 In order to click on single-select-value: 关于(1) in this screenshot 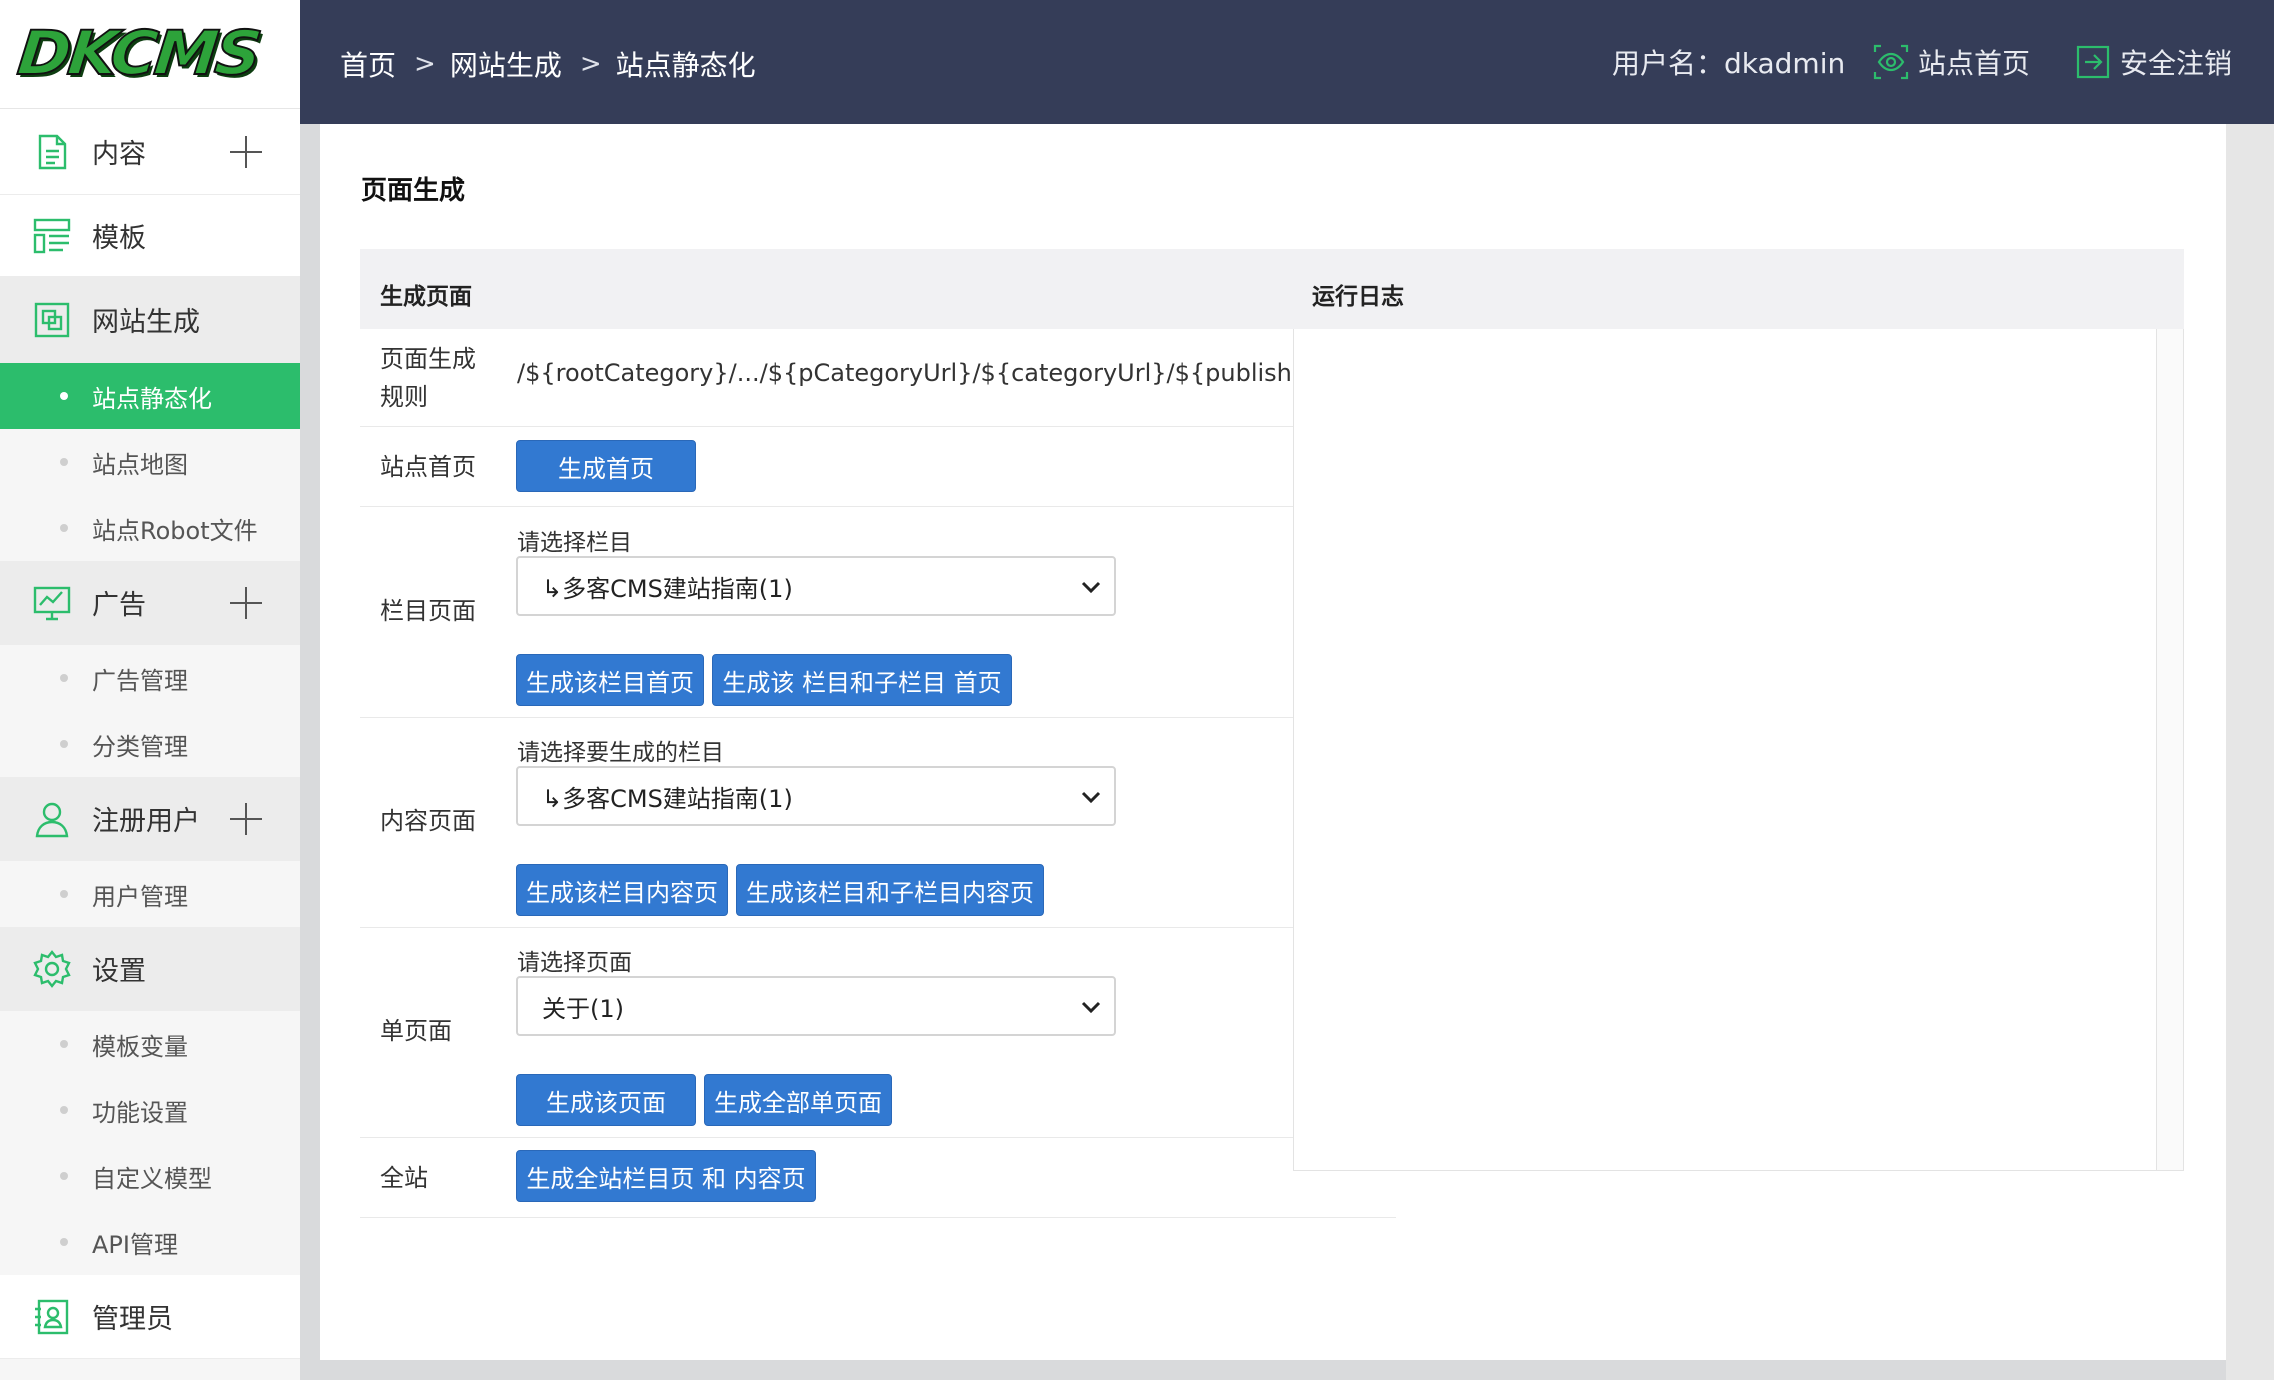, I will do `click(583, 1008)`.